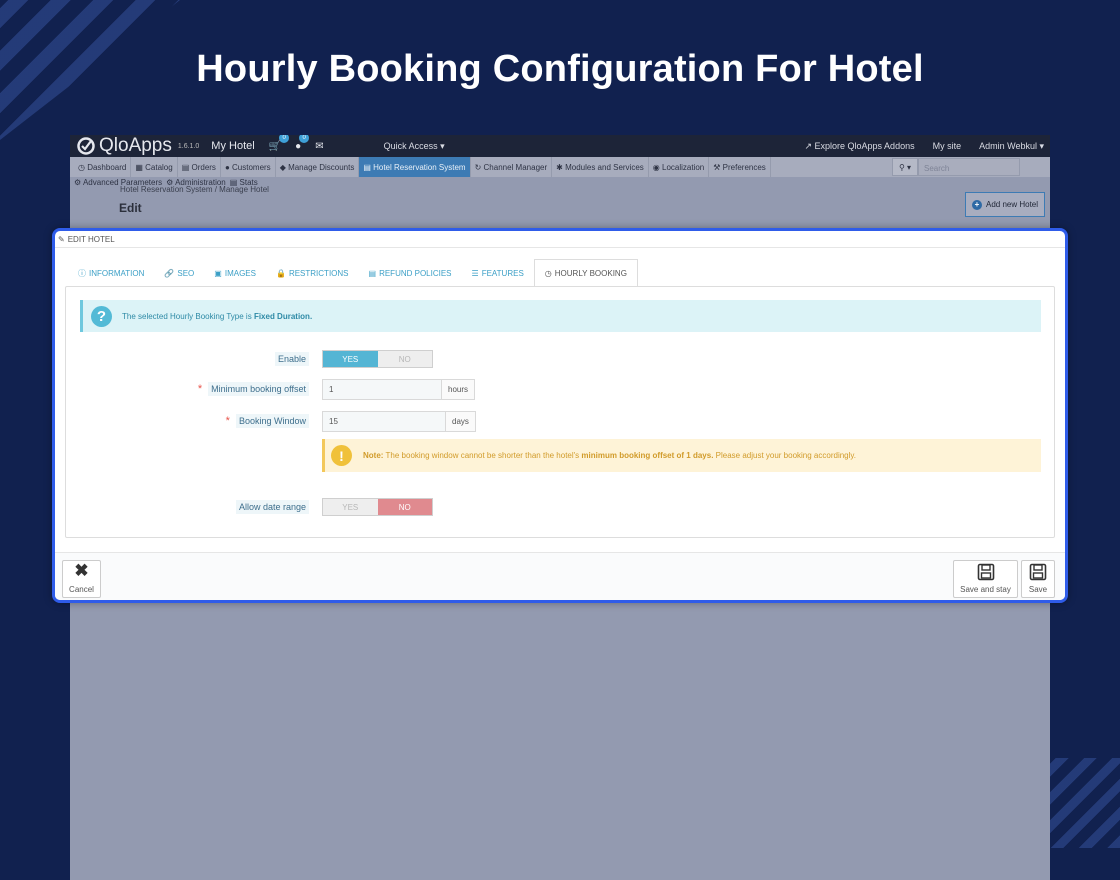 The height and width of the screenshot is (880, 1120). What do you see at coordinates (91, 239) in the screenshot?
I see `panel-heading-text: EDIT HOTEL` at bounding box center [91, 239].